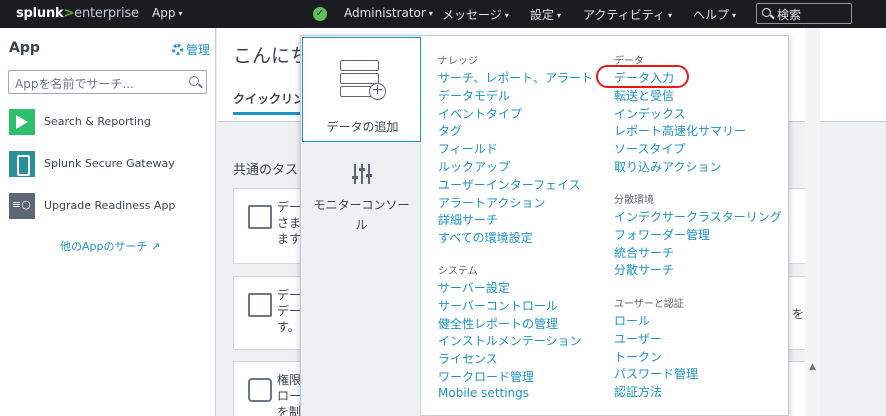 The height and width of the screenshot is (416, 886). I want to click on help-menu: ヘルプ ▾, so click(714, 14).